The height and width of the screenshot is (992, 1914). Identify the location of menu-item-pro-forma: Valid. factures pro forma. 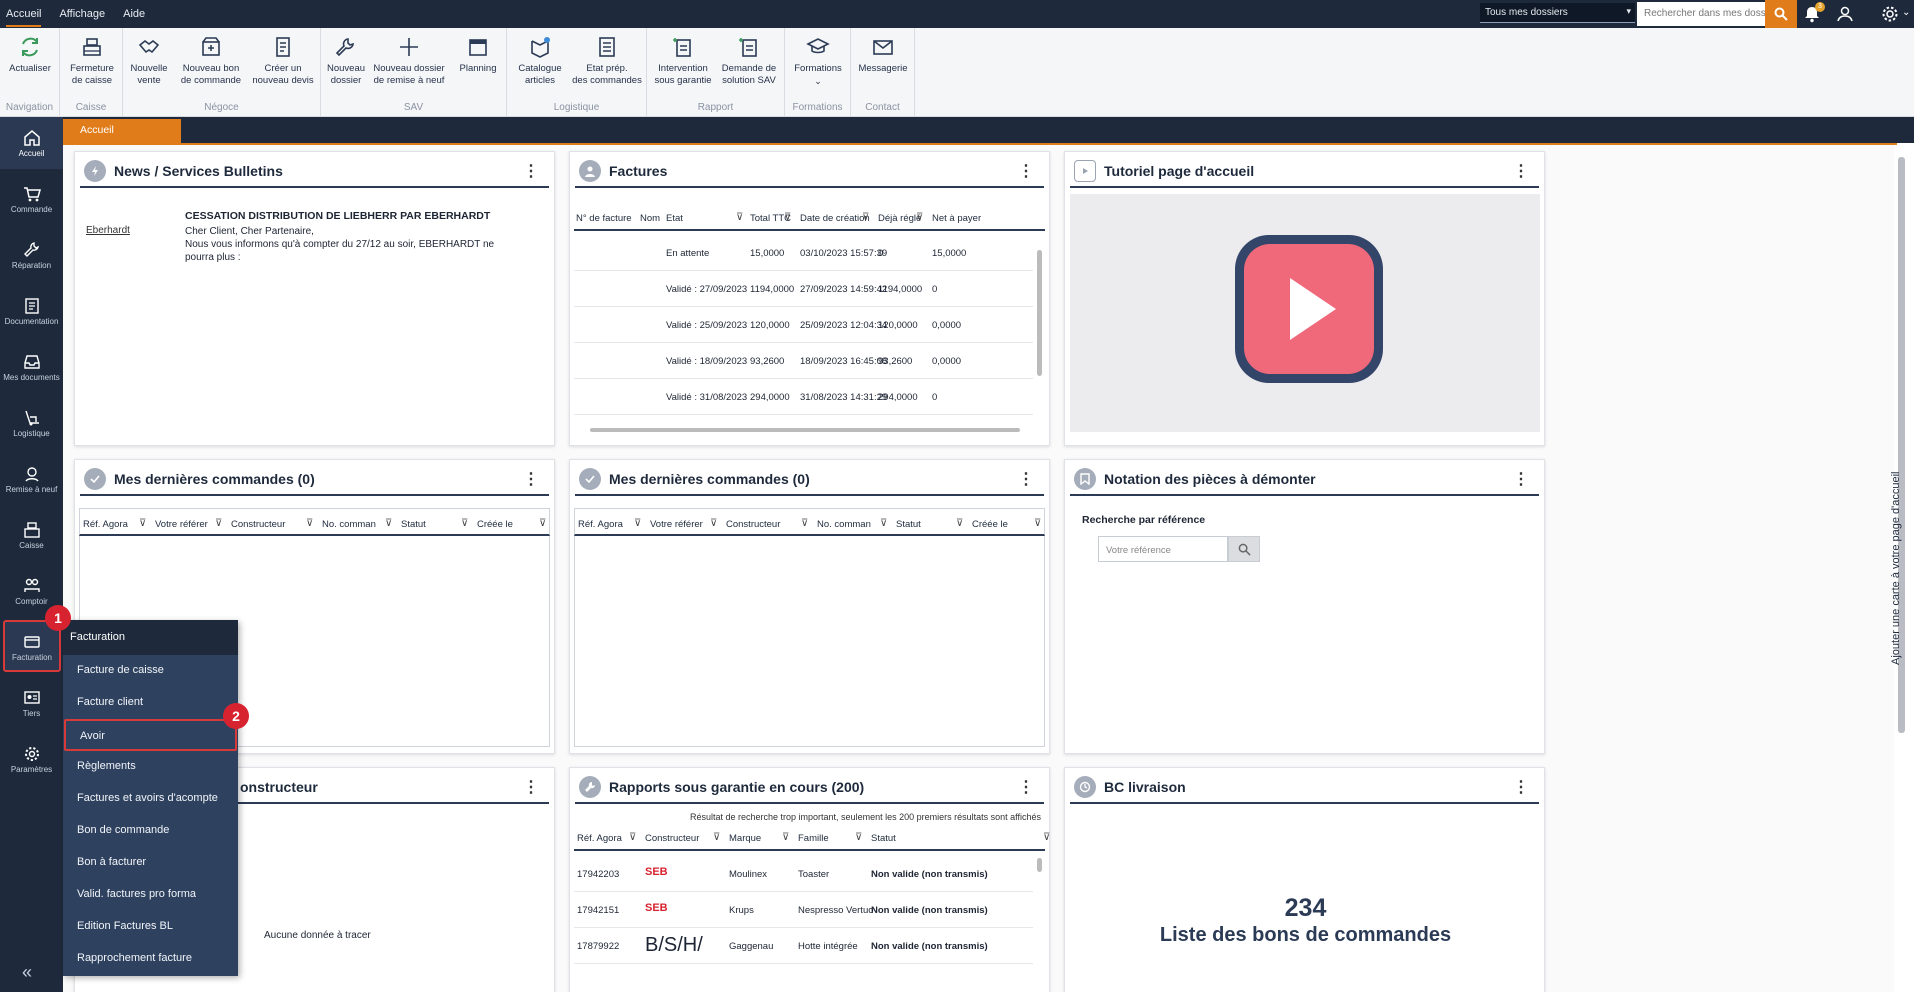
(150, 895).